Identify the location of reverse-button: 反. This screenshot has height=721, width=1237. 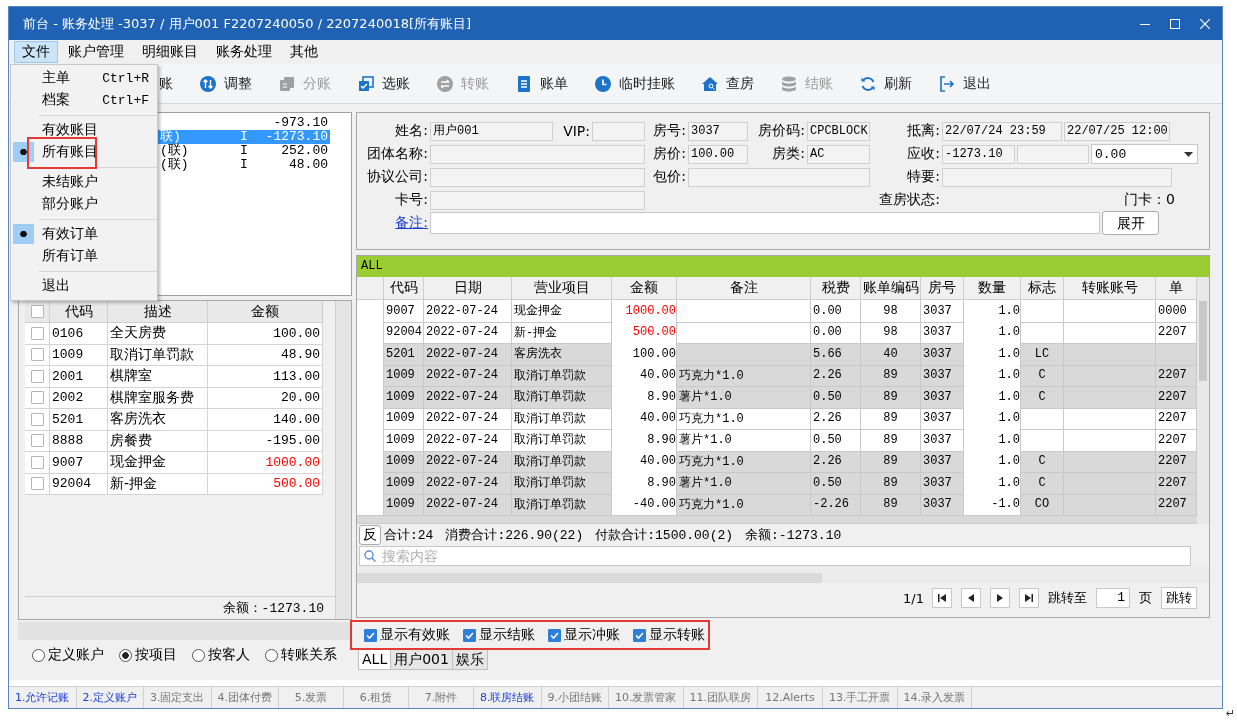
(370, 535).